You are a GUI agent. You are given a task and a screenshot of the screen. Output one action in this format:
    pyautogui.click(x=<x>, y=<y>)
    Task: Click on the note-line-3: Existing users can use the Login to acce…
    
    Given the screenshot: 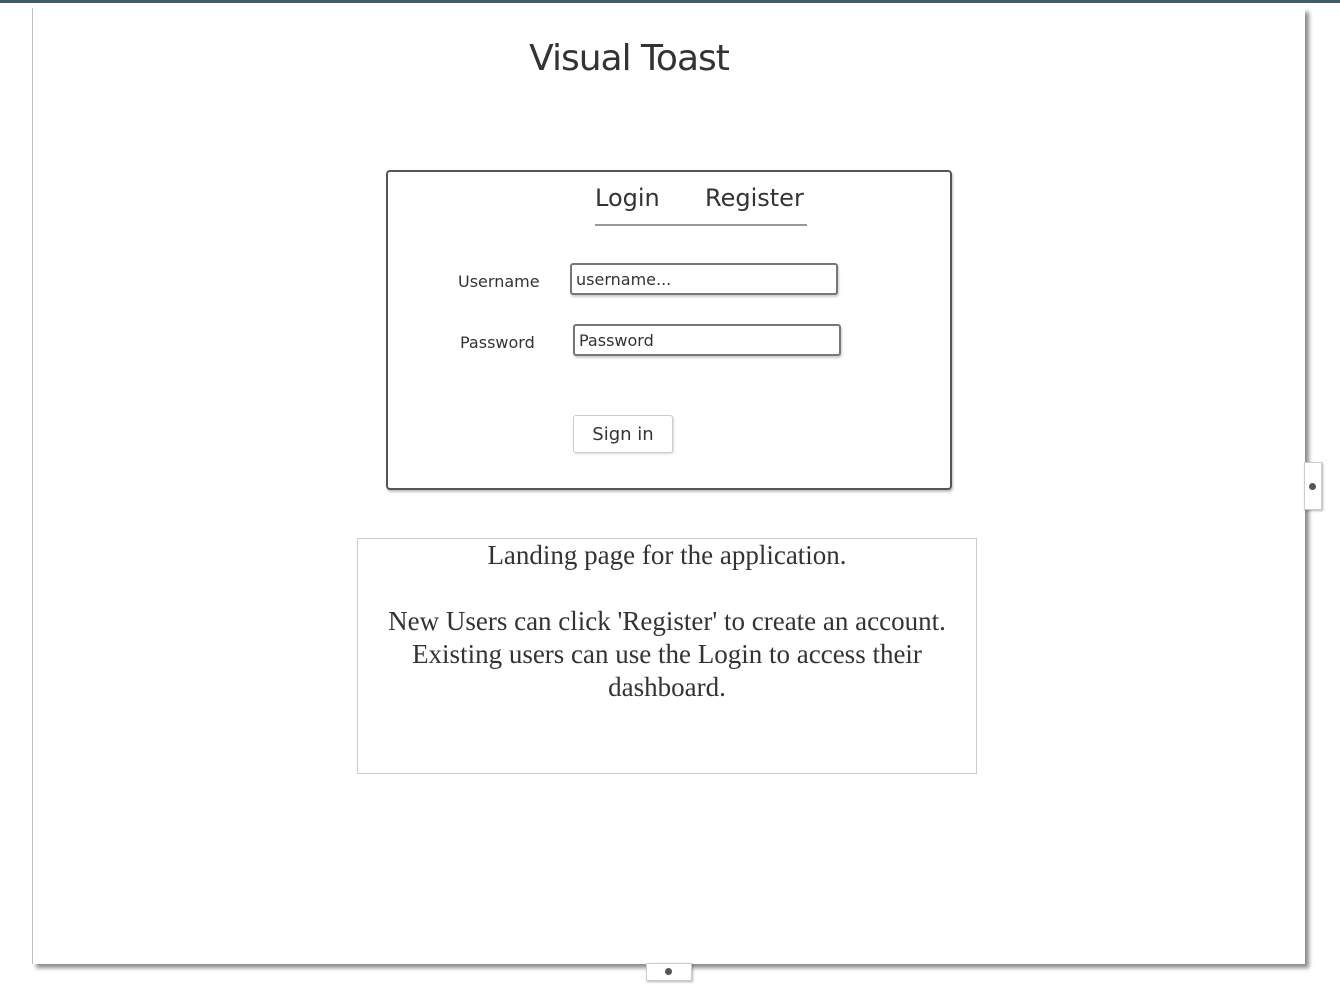 What is the action you would take?
    pyautogui.click(x=667, y=654)
    